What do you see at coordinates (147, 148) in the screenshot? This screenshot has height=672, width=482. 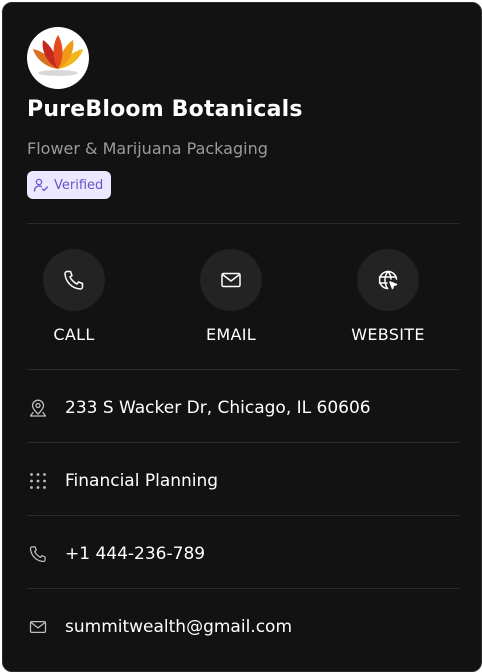 I see `company-subtitle: Flower & Marijuana Packaging` at bounding box center [147, 148].